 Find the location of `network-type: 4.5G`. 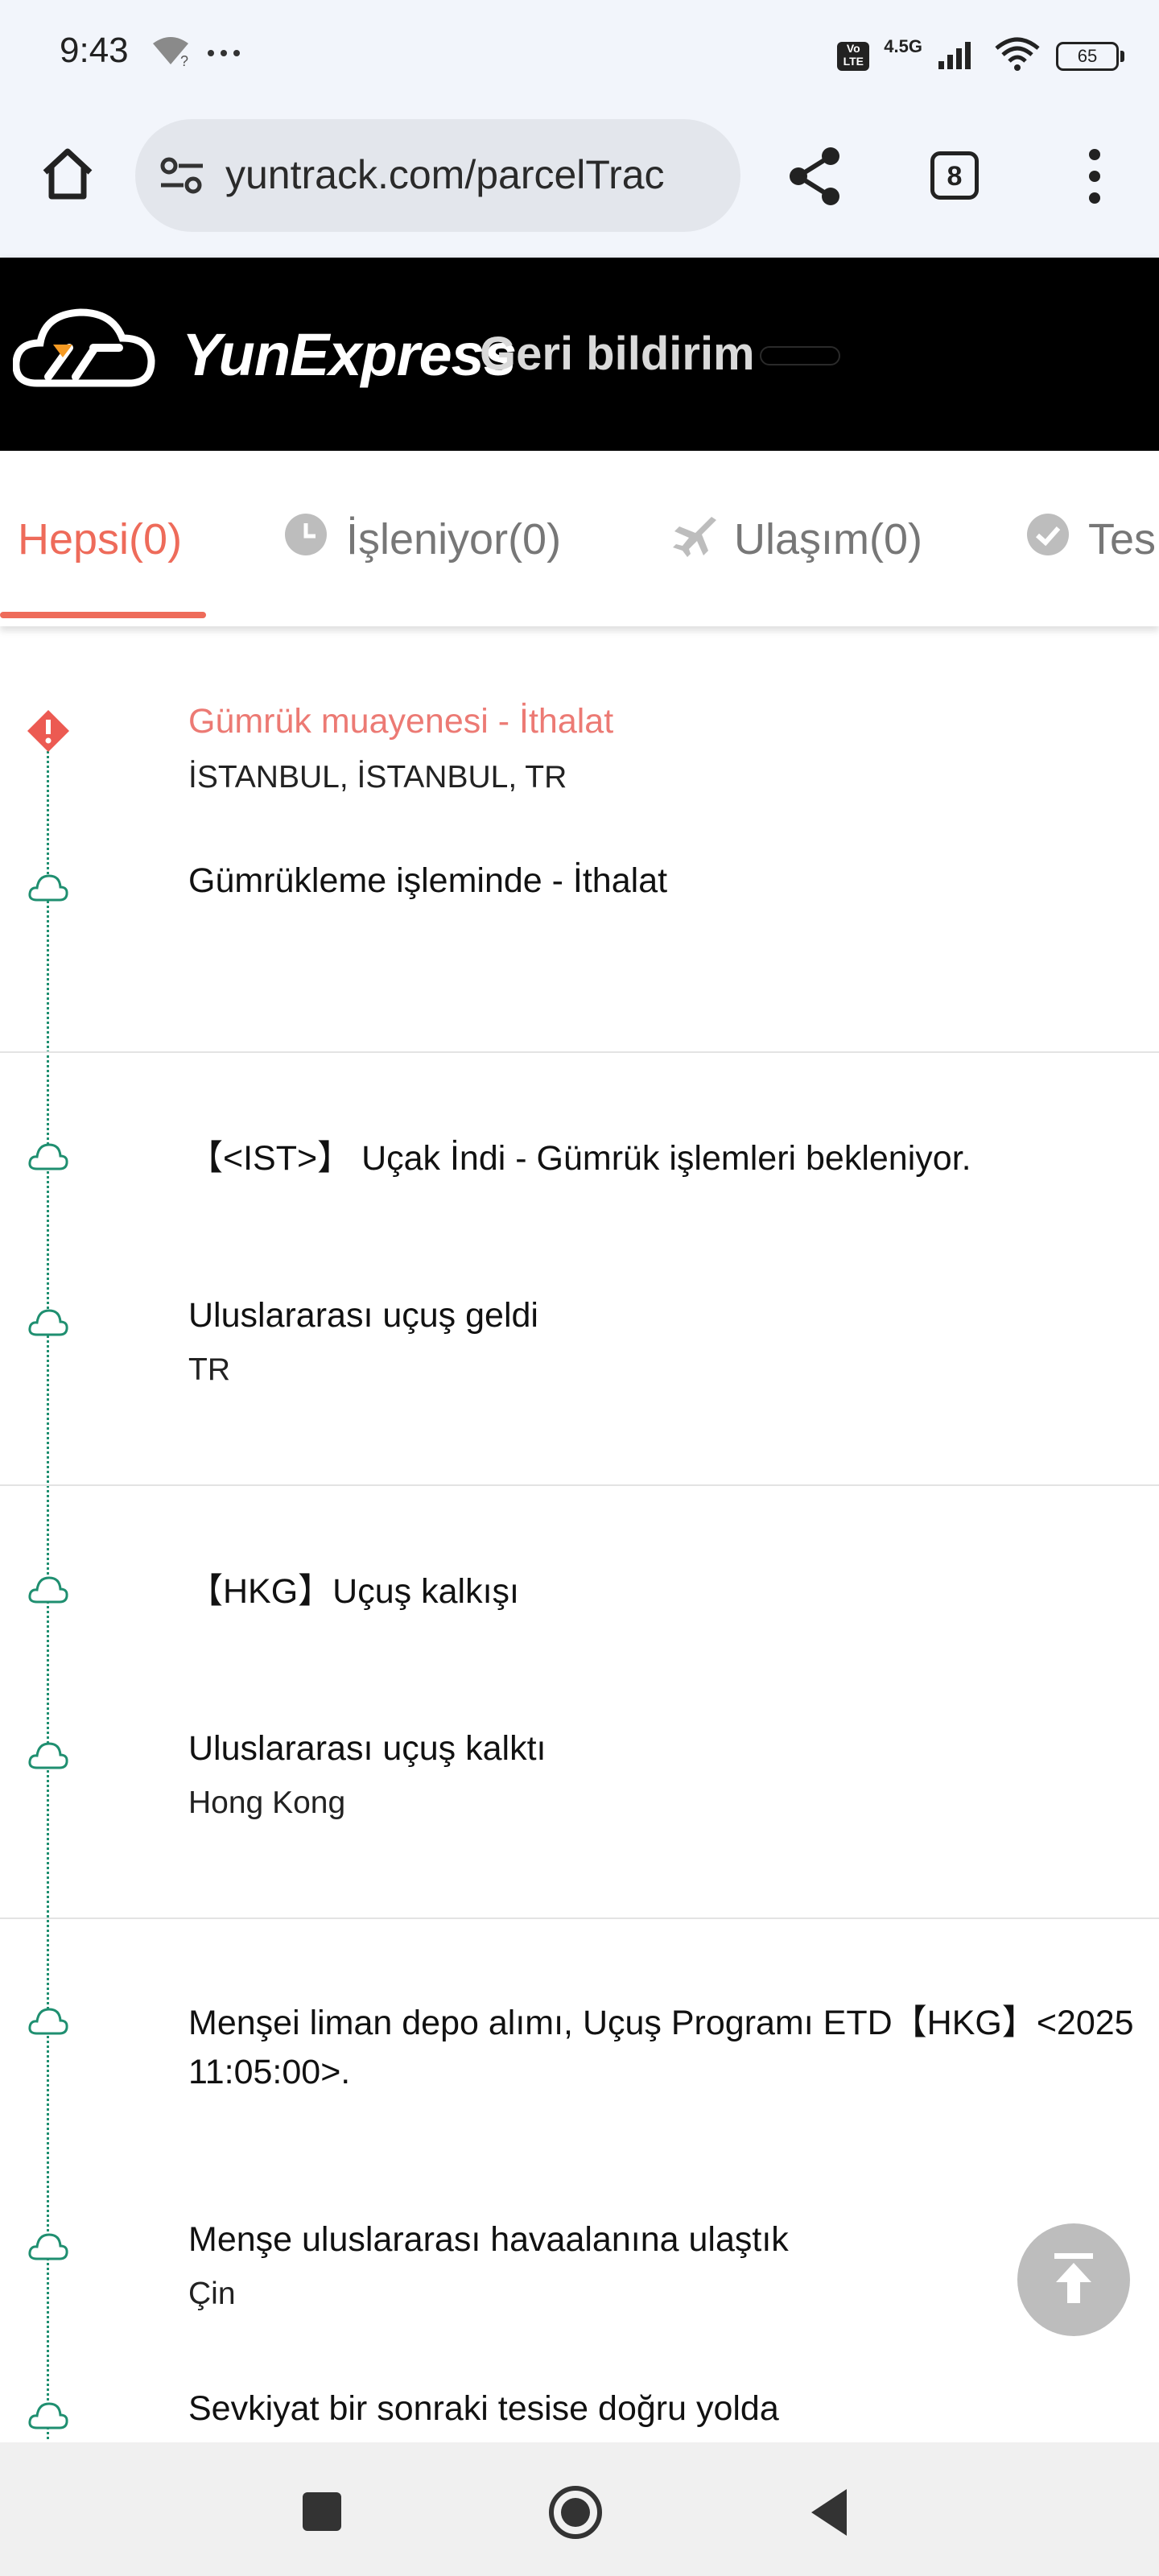

network-type: 4.5G is located at coordinates (903, 46).